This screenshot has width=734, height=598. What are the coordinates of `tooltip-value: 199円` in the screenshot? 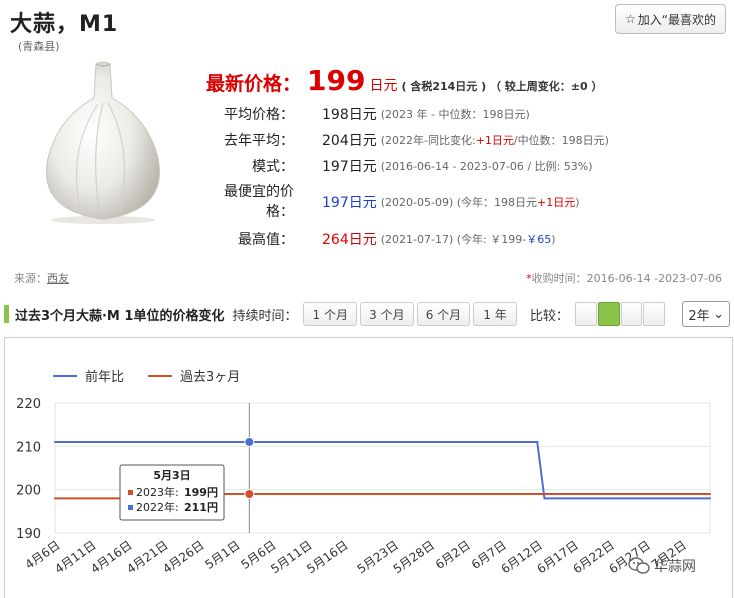 It's located at (201, 492).